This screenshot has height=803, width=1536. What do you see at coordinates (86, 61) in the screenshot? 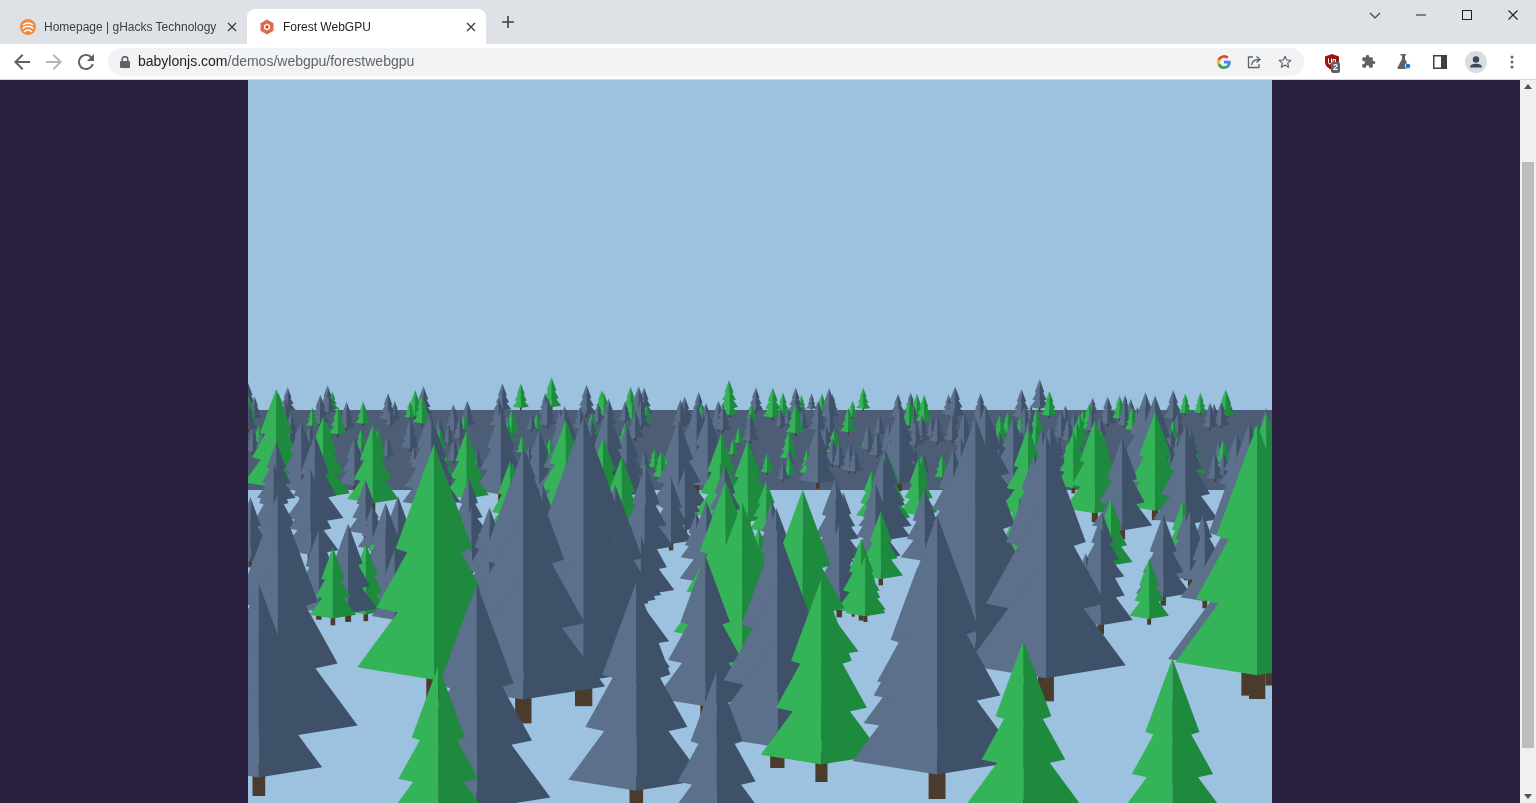
I see `reload-icon` at bounding box center [86, 61].